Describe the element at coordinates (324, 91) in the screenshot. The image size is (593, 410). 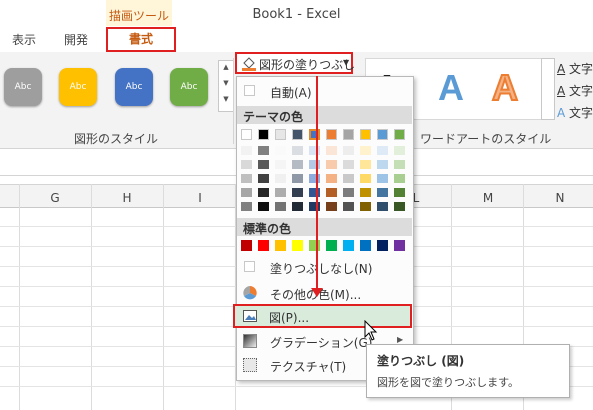
I see `menu-item-automatic: 自動(A)` at that location.